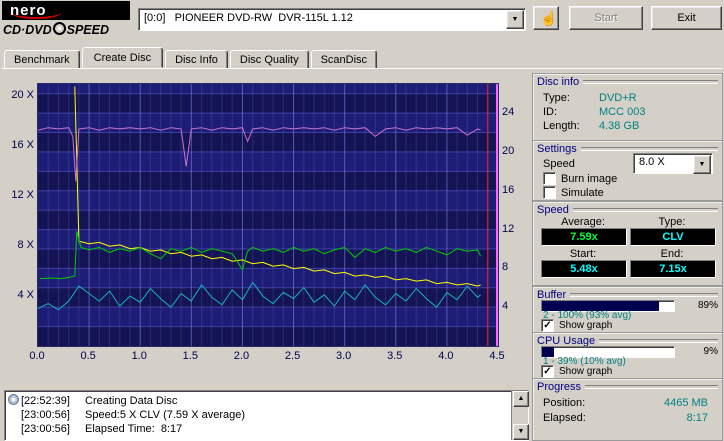 This screenshot has height=441, width=724. I want to click on simulate-label: Simulate, so click(582, 192).